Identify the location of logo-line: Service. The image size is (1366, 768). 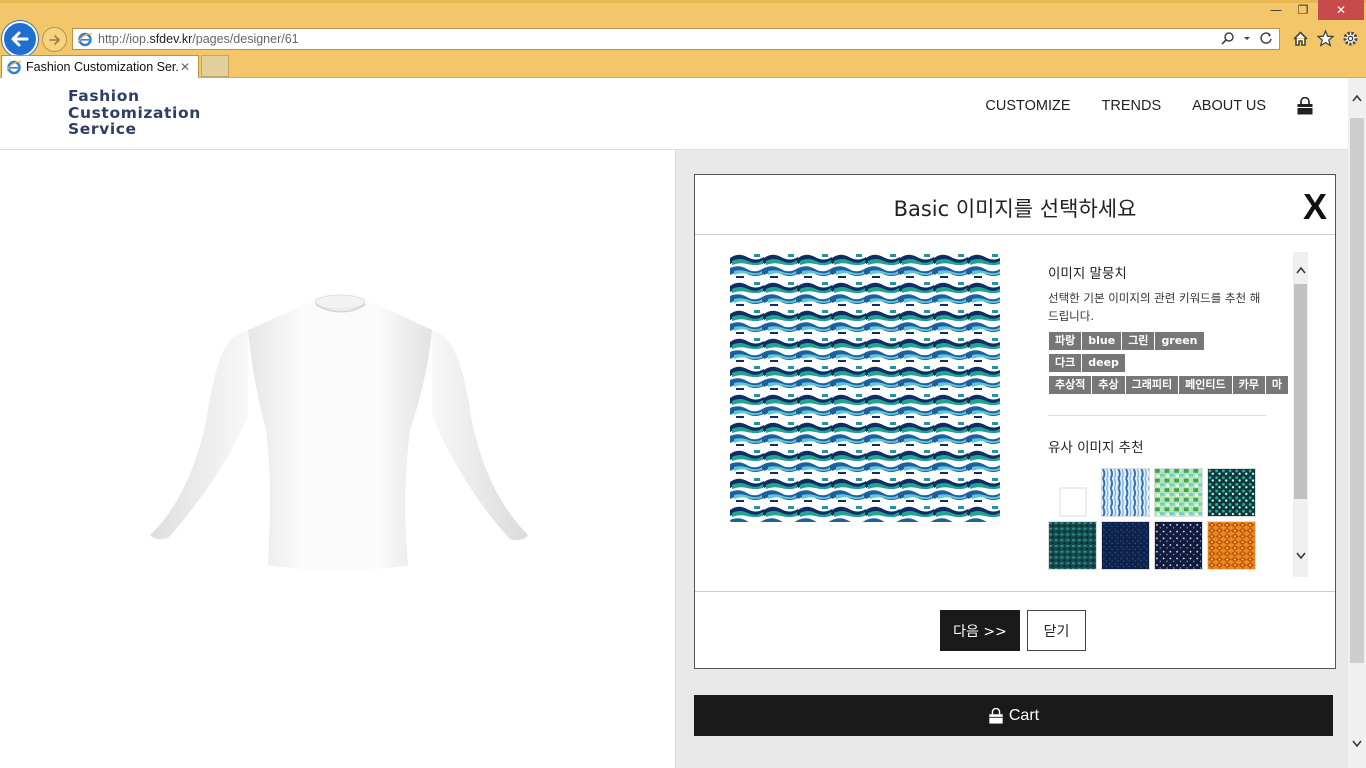
(102, 129).